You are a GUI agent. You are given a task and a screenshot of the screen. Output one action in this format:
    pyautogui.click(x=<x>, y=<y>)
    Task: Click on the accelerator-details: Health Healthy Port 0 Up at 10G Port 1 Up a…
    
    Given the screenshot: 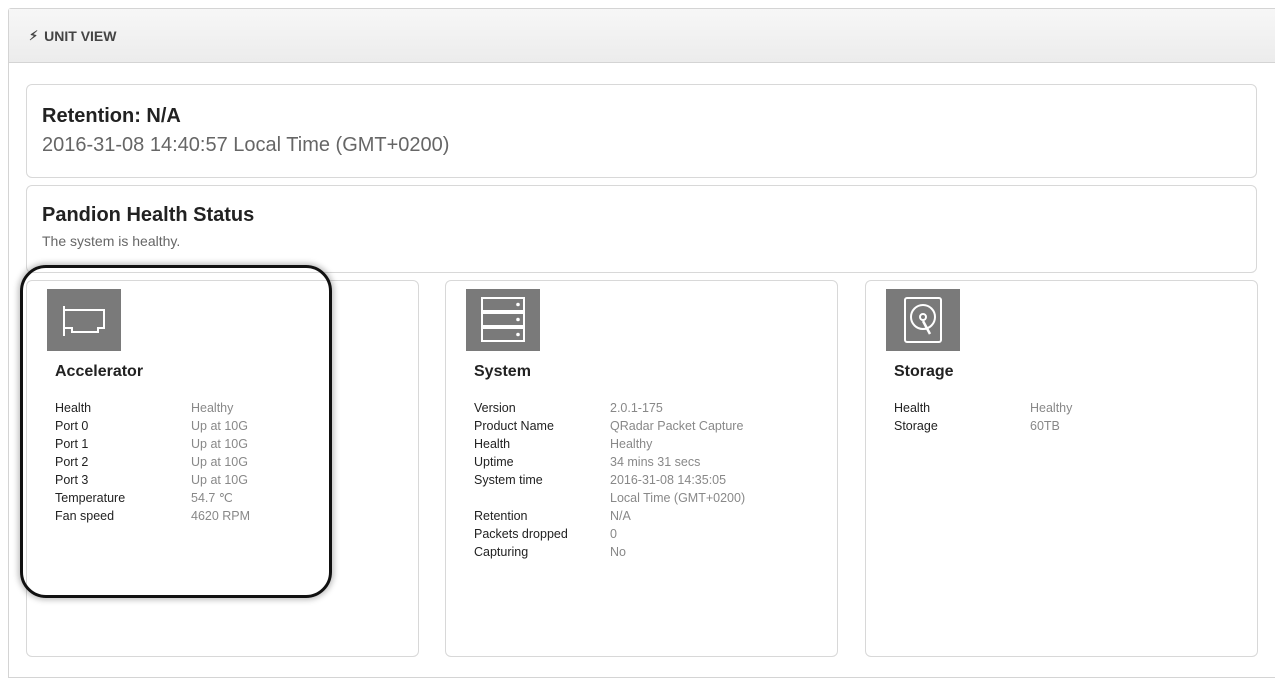 What is the action you would take?
    pyautogui.click(x=226, y=462)
    